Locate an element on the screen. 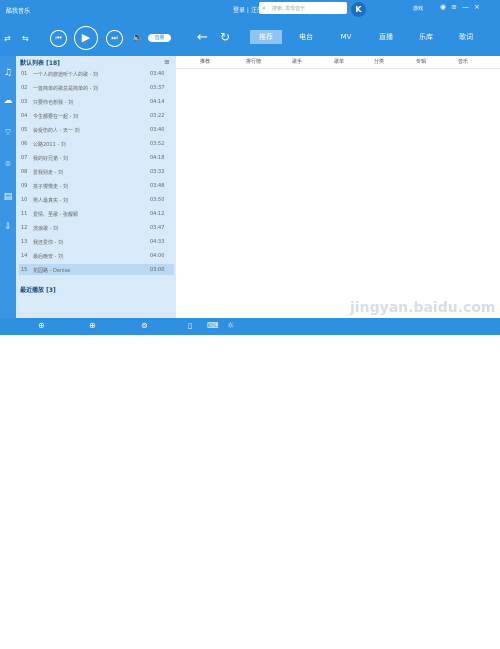  prev-button: ⏮ is located at coordinates (58, 38).